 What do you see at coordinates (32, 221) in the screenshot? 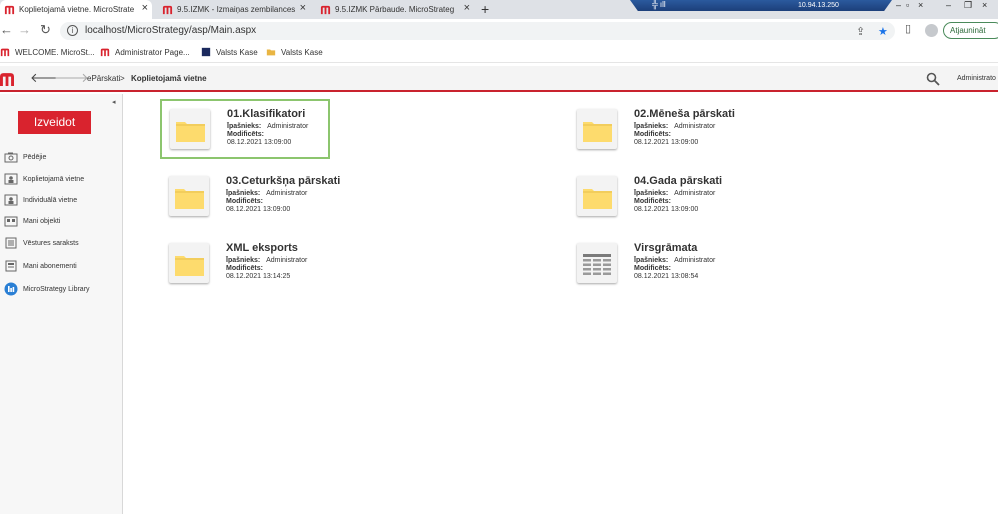
I see `sidebar-item-my-objects: Mani objekti` at bounding box center [32, 221].